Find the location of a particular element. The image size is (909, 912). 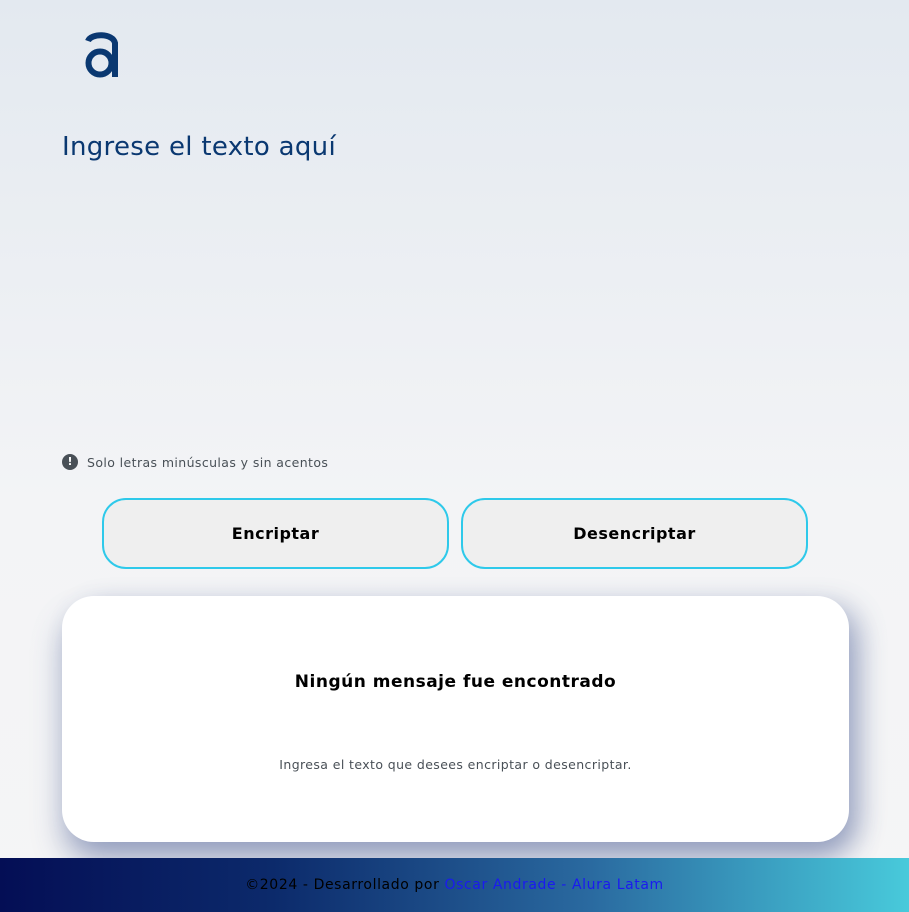

result-title: Ningún mensaje fue encontrado is located at coordinates (455, 682).